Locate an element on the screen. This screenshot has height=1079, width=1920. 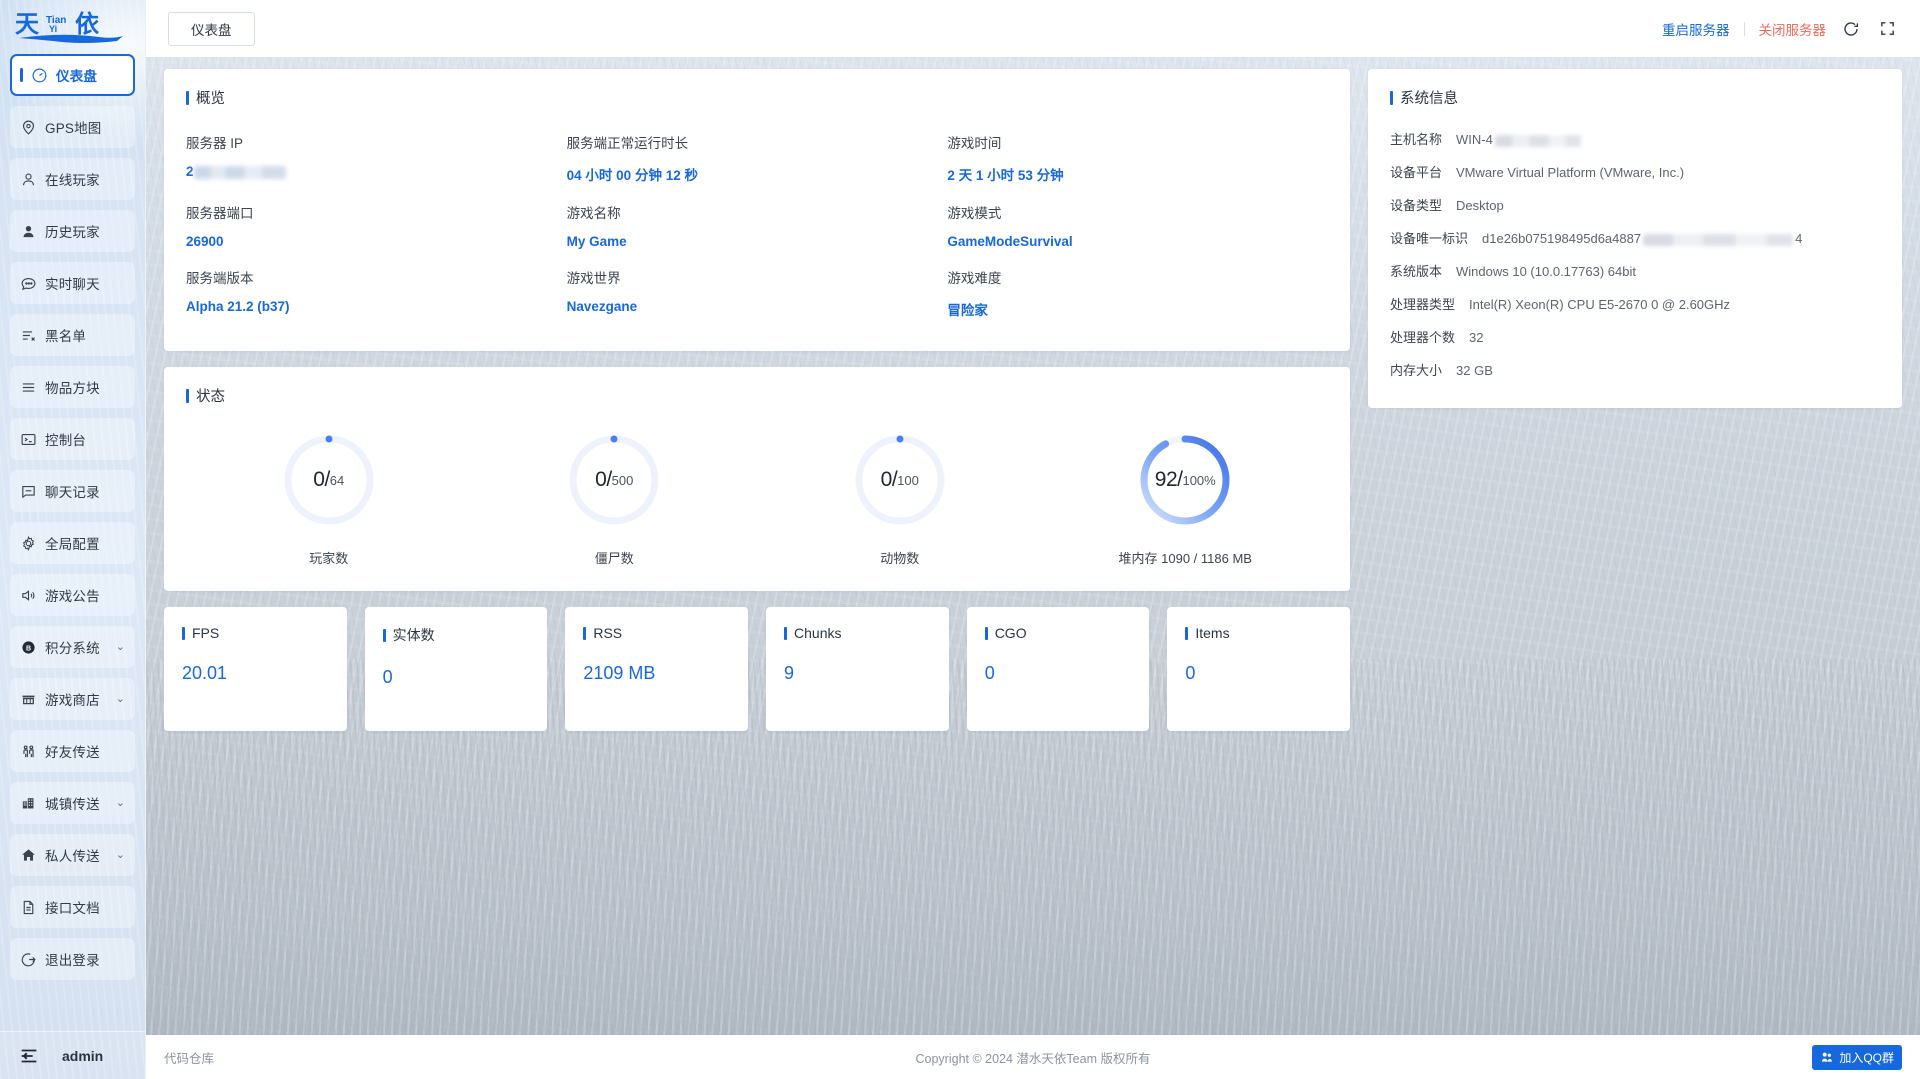
svg-text: 依 is located at coordinates (87, 24).